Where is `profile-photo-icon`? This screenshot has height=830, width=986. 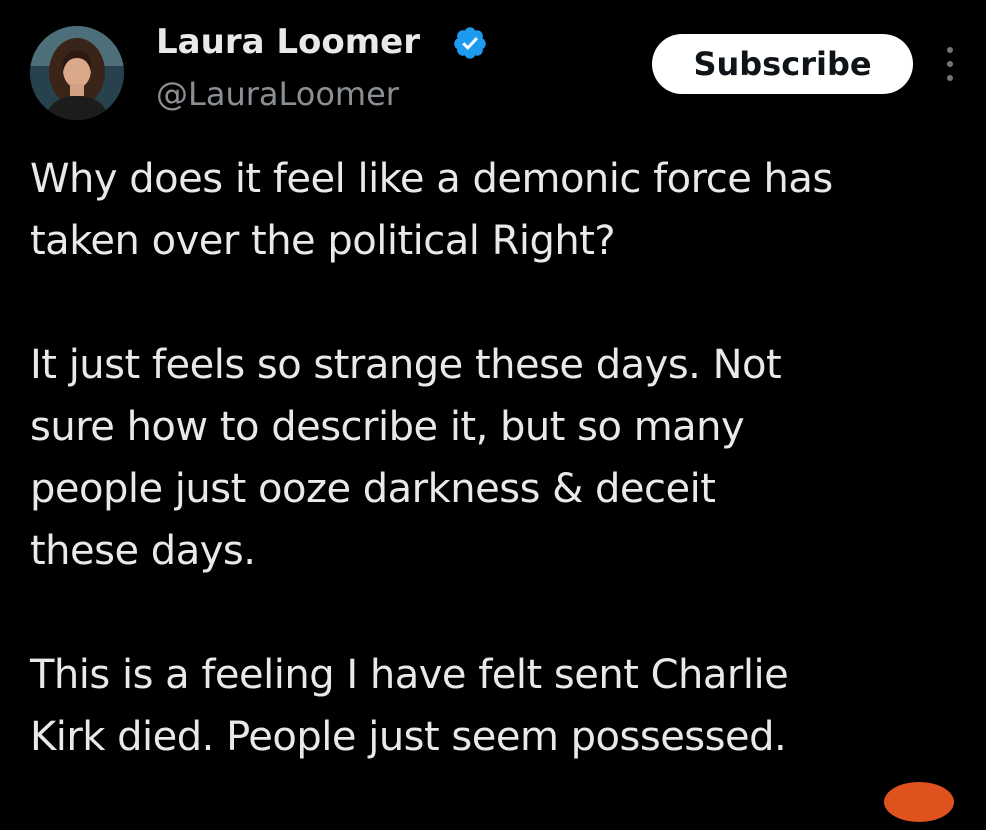 profile-photo-icon is located at coordinates (77, 73).